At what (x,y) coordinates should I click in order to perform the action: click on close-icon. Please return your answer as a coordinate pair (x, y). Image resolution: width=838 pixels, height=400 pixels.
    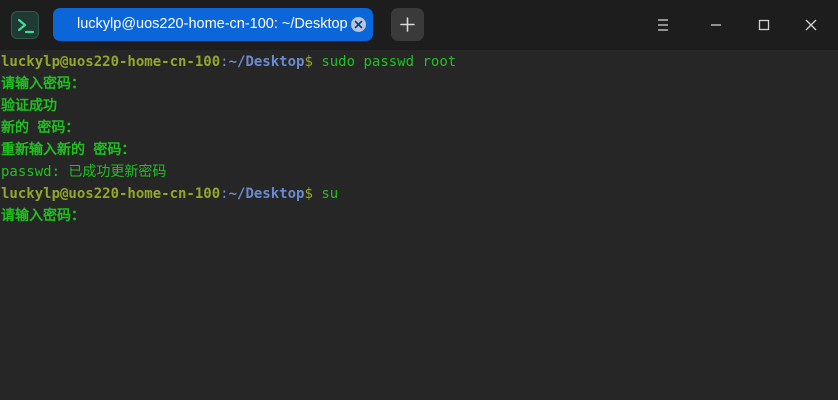
    Looking at the image, I should click on (811, 25).